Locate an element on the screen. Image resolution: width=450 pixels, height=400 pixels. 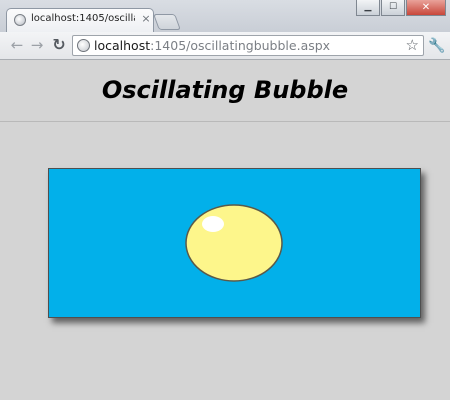
maximize-button: ☐ is located at coordinates (393, 8).